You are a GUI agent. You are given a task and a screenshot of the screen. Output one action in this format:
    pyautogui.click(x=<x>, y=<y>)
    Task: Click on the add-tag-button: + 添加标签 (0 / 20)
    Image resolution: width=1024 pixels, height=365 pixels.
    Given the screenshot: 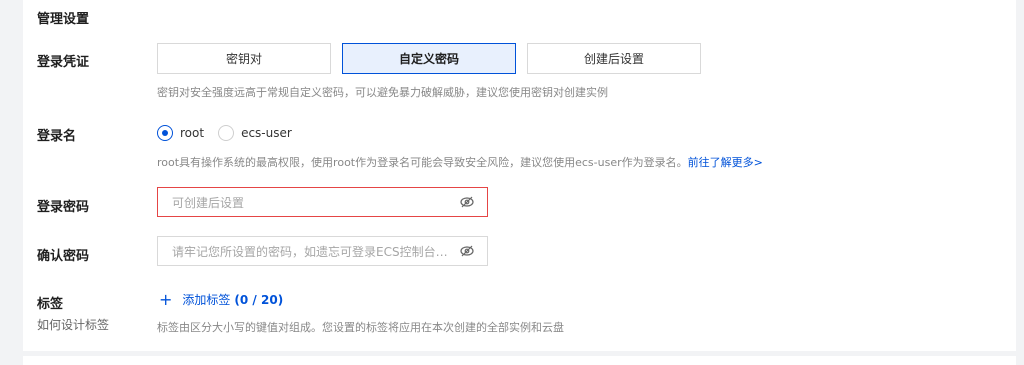 What is the action you would take?
    pyautogui.click(x=221, y=299)
    